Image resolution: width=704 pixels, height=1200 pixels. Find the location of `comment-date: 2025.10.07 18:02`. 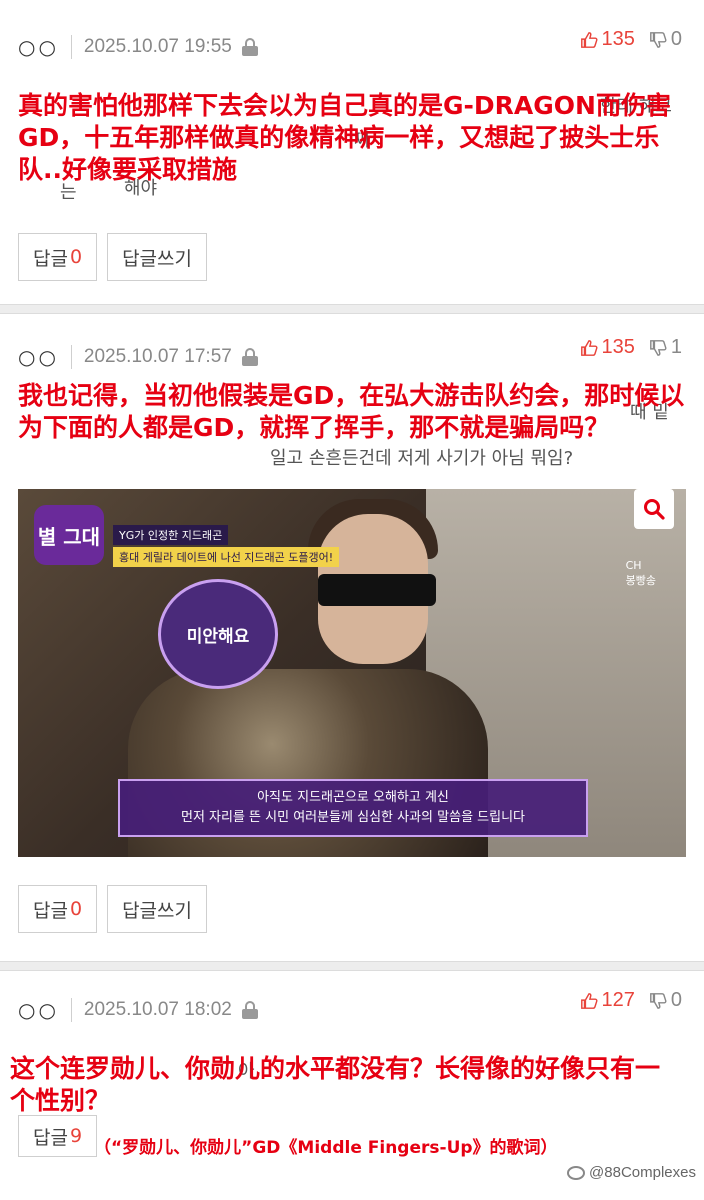

comment-date: 2025.10.07 18:02 is located at coordinates (157, 1009).